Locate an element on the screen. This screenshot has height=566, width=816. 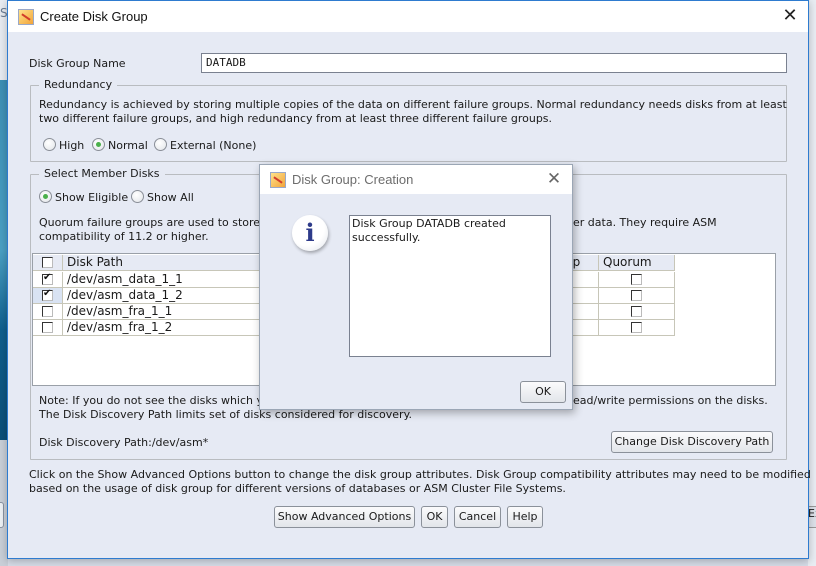
radio-show-all: Show All is located at coordinates (162, 197).